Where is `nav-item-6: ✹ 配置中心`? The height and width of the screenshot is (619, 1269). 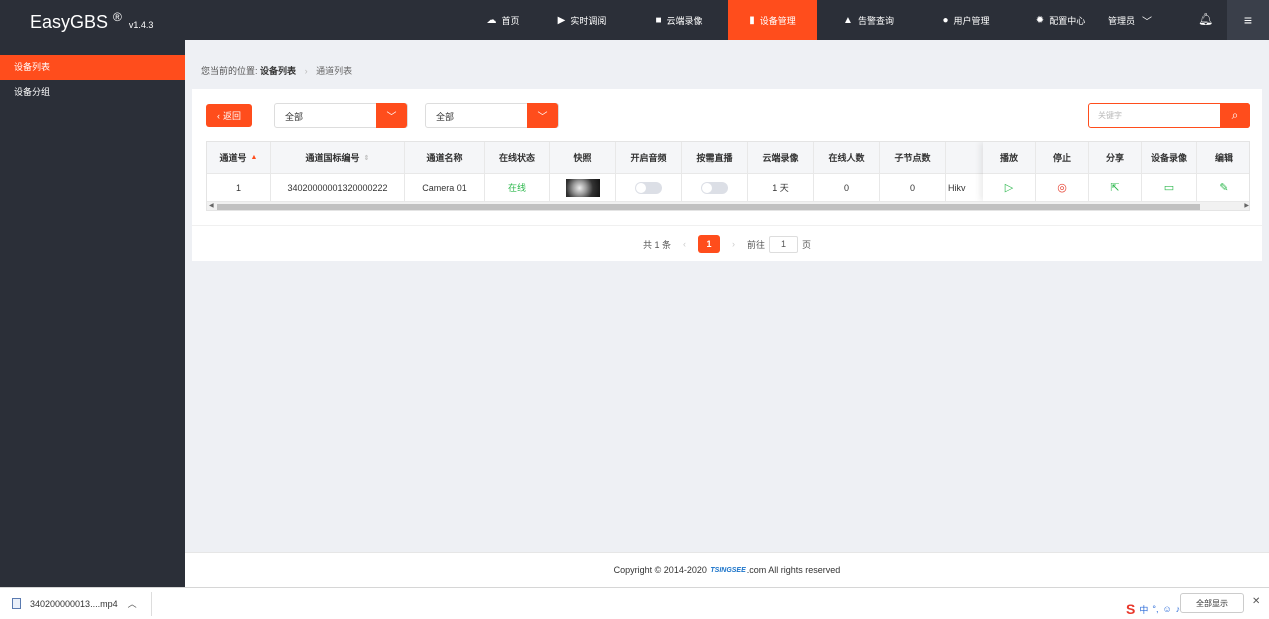
nav-item-6: ✹ 配置中心 is located at coordinates (1060, 20).